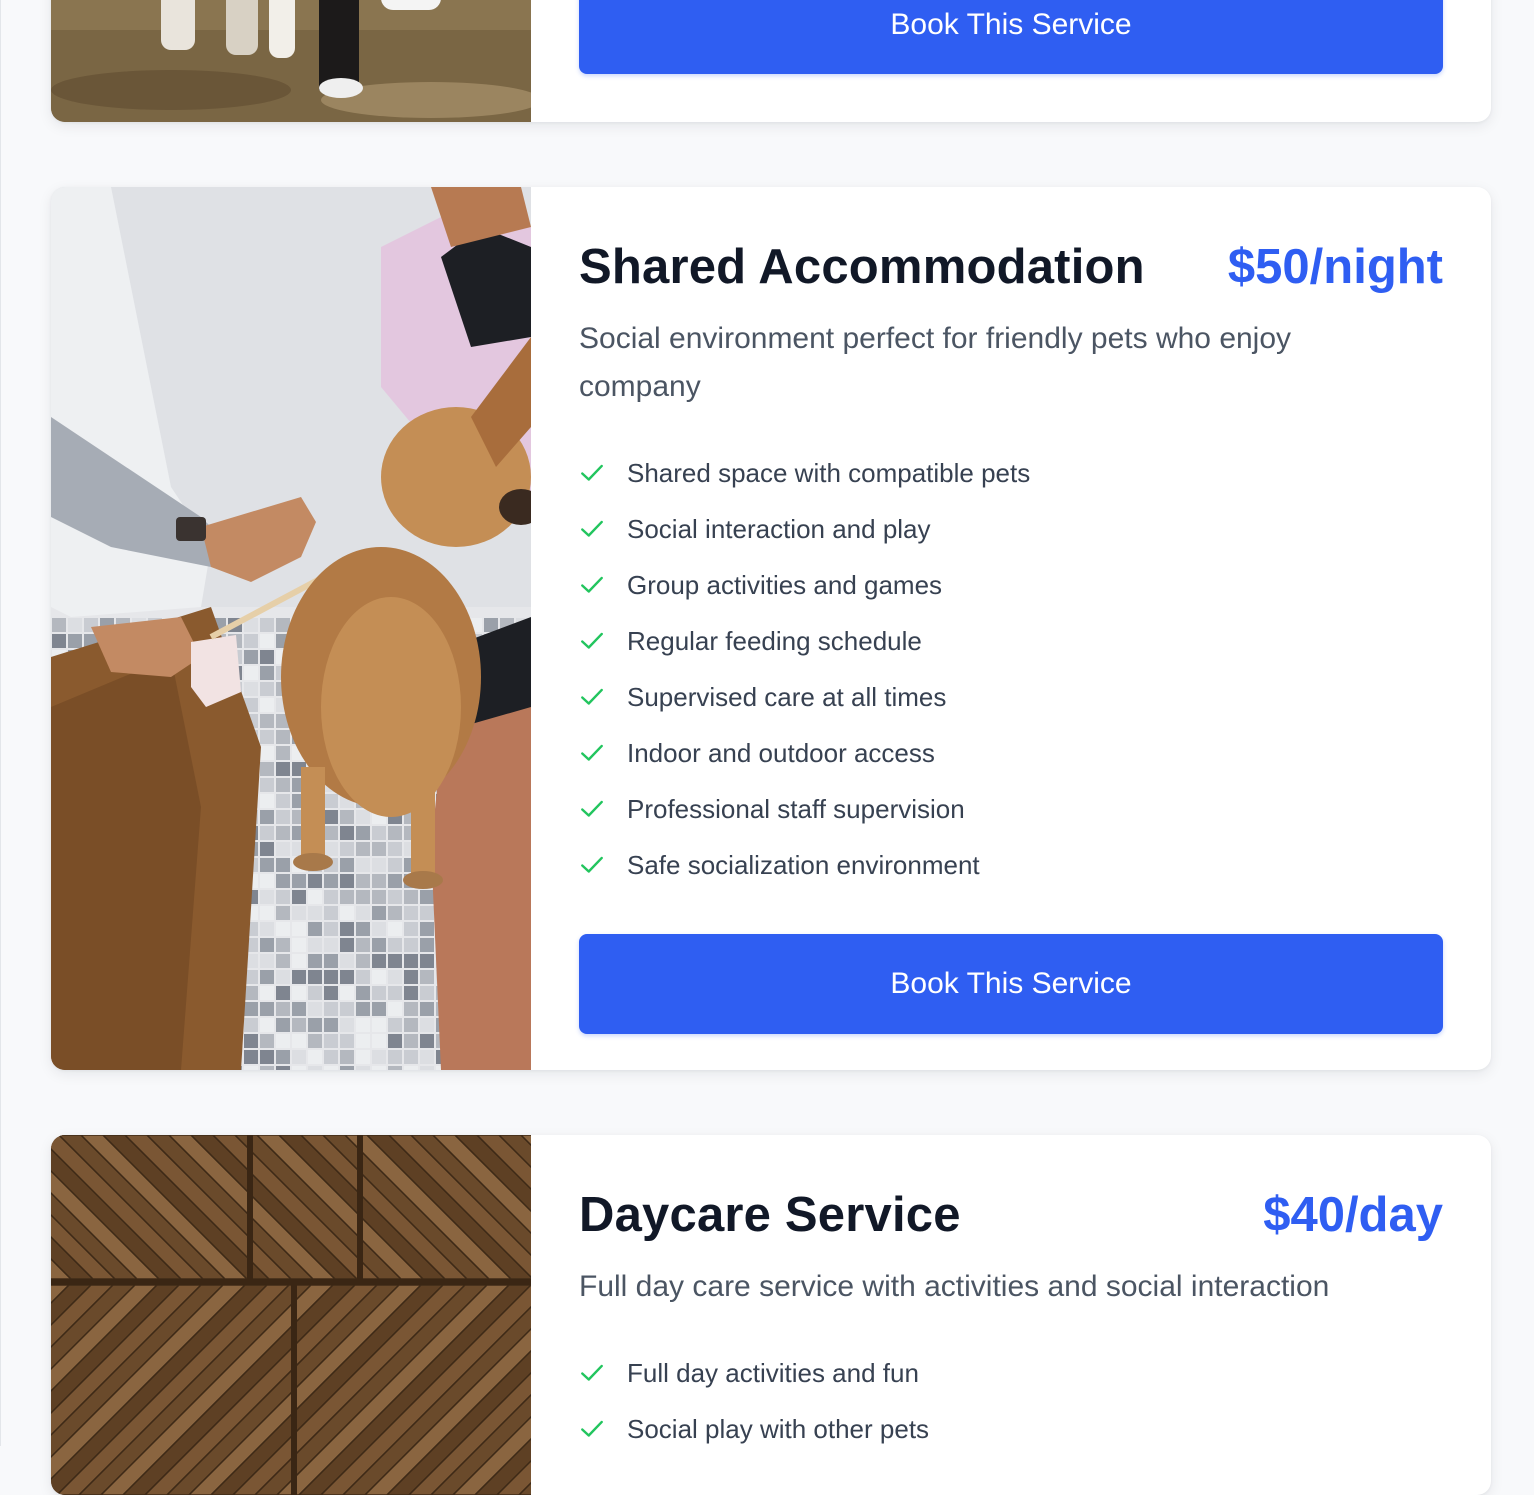 Image resolution: width=1534 pixels, height=1495 pixels. Describe the element at coordinates (803, 864) in the screenshot. I see `feature-label: Safe socialization environment` at that location.